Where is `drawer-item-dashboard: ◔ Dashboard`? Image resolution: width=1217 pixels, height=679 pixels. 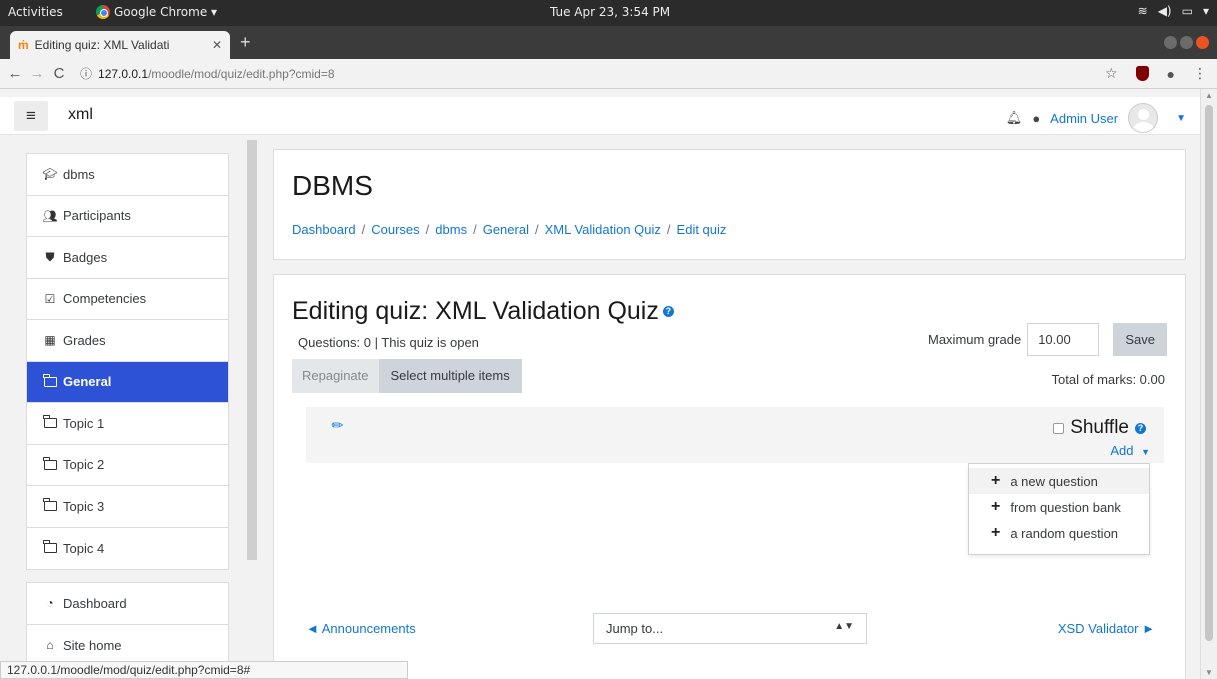
drawer-item-dashboard: ◔ Dashboard is located at coordinates (127, 604).